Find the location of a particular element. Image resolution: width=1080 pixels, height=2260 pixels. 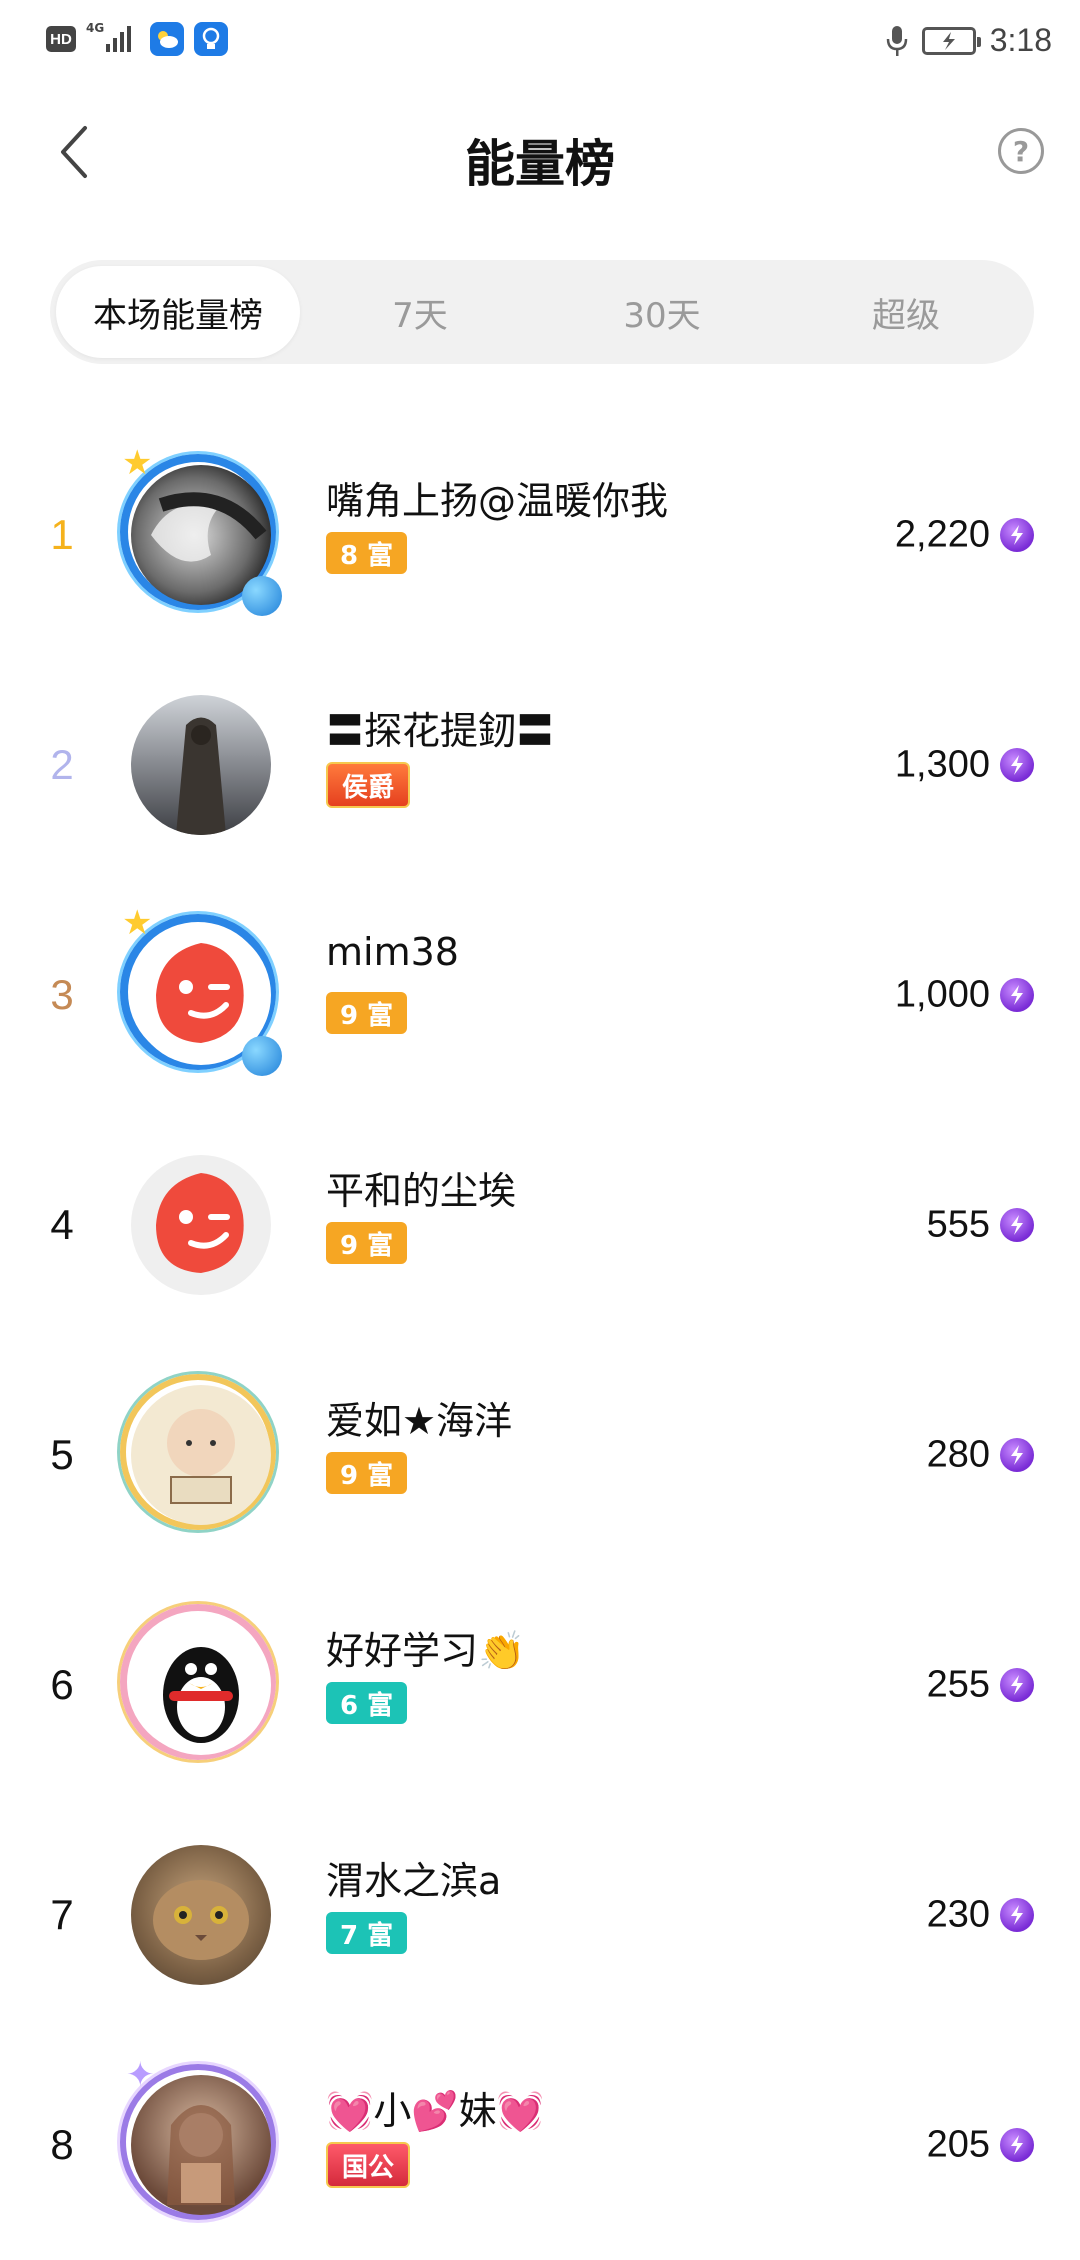

user-name: 好好学习👏 is located at coordinates (426, 1651).